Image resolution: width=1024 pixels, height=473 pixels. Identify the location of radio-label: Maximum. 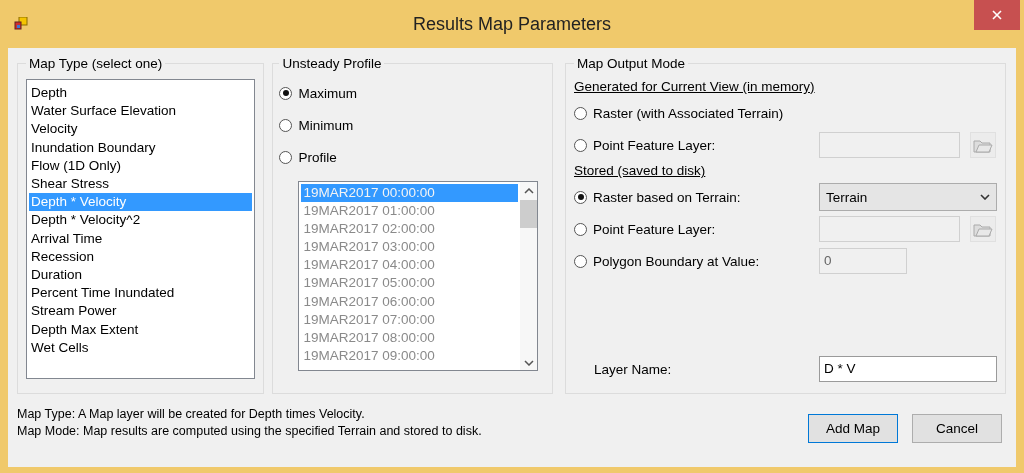
(327, 93).